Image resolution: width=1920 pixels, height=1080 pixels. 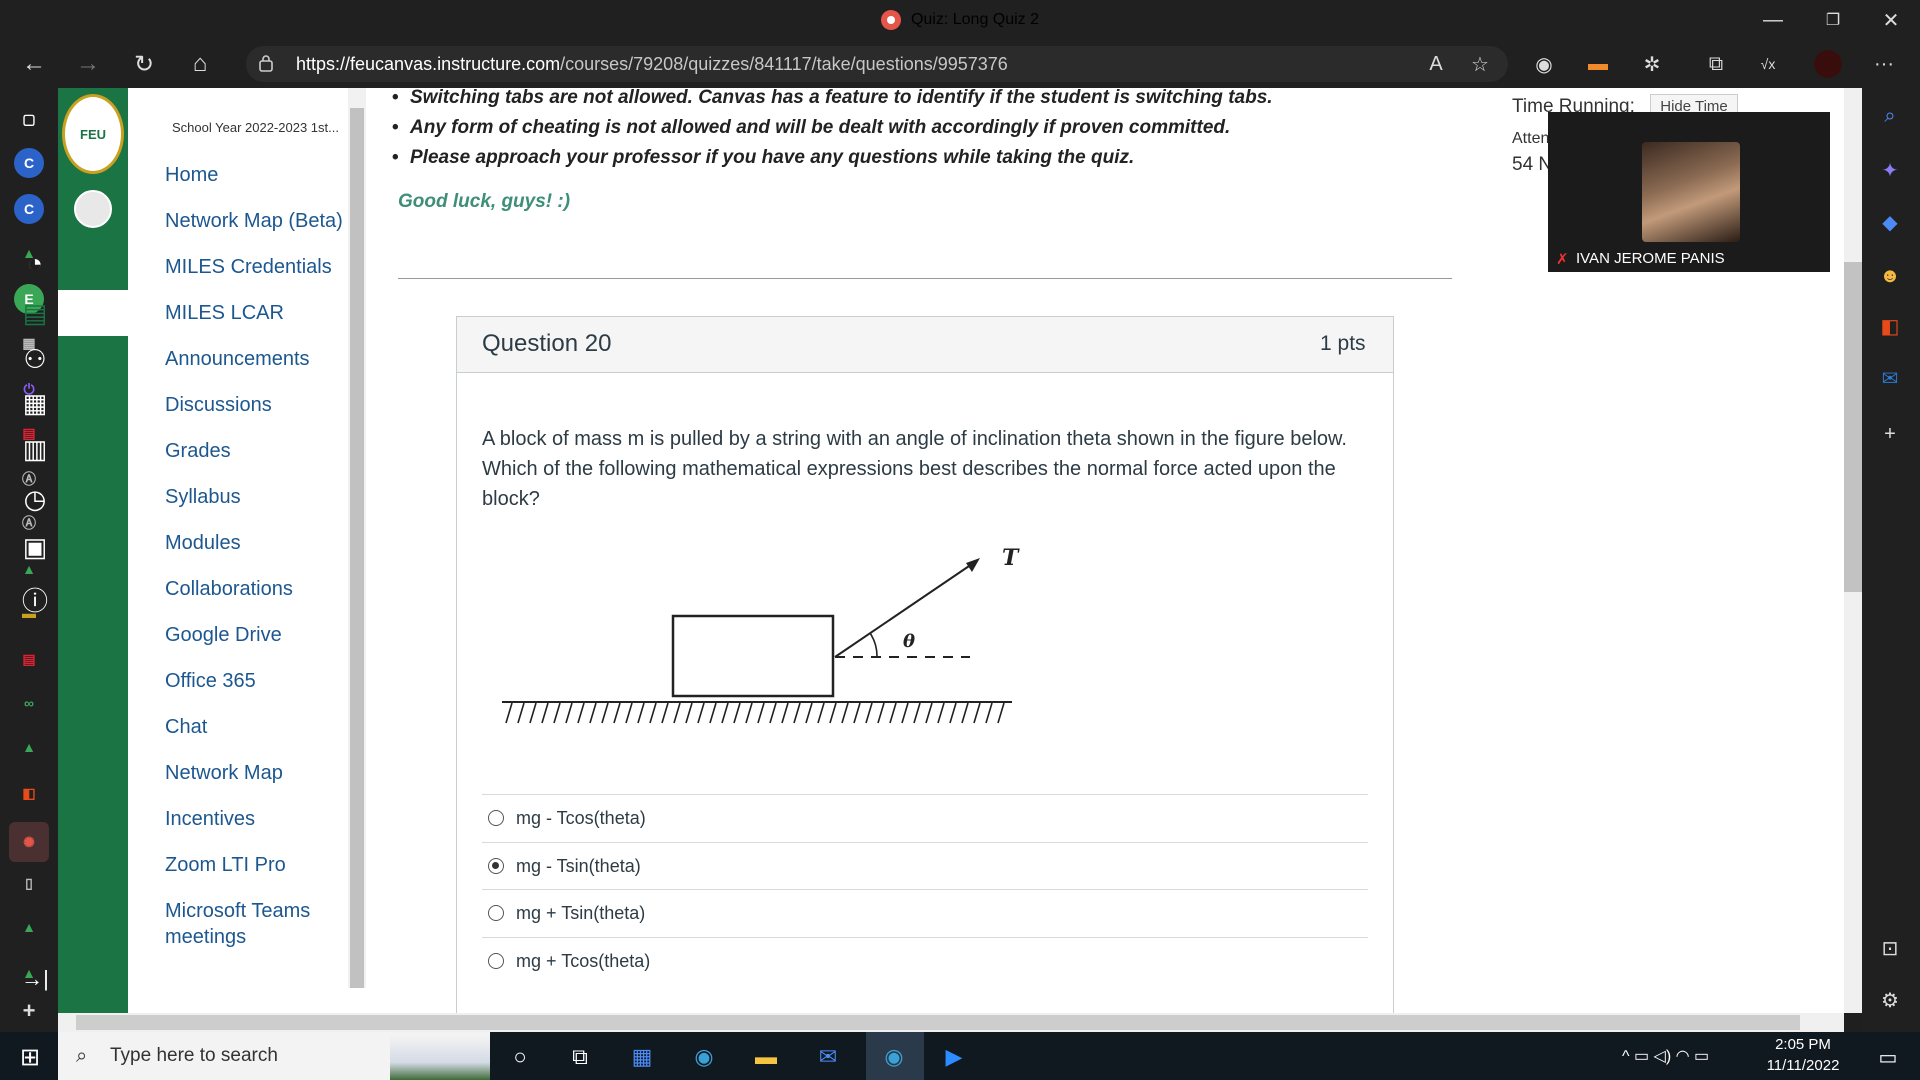 I want to click on page-vertical-scroll-thumb, so click(x=1853, y=427).